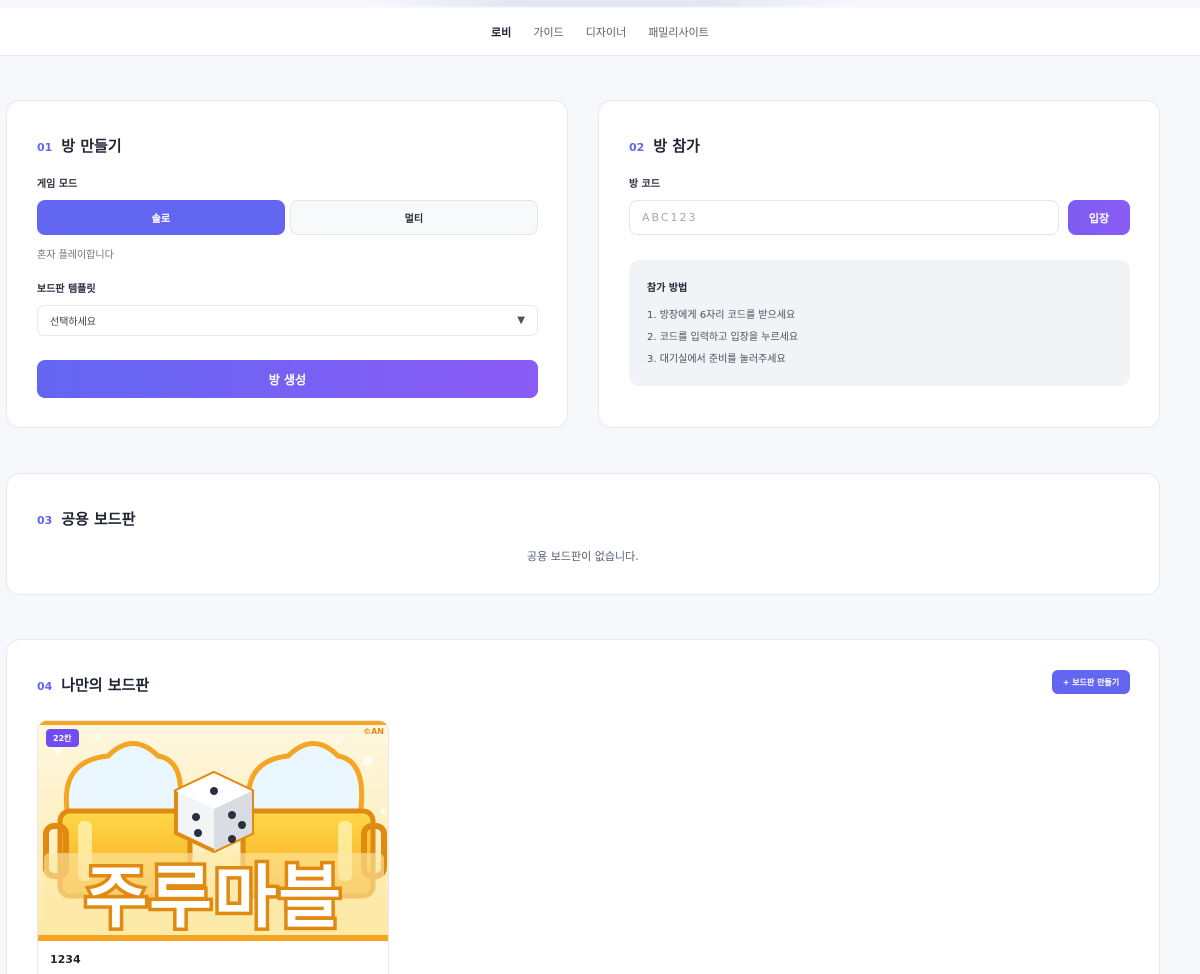  What do you see at coordinates (66, 289) in the screenshot?
I see `template-label: 보드판 템플릿` at bounding box center [66, 289].